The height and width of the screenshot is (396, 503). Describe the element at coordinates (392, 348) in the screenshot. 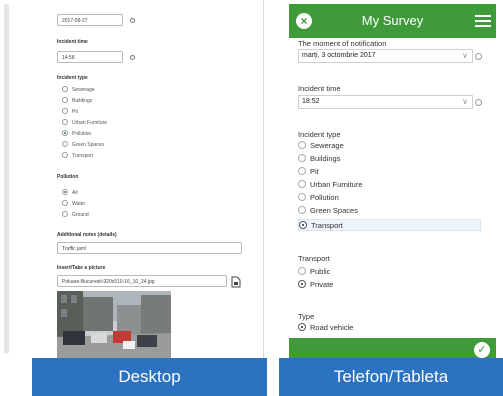

I see `app-footer-bar: ✓` at that location.